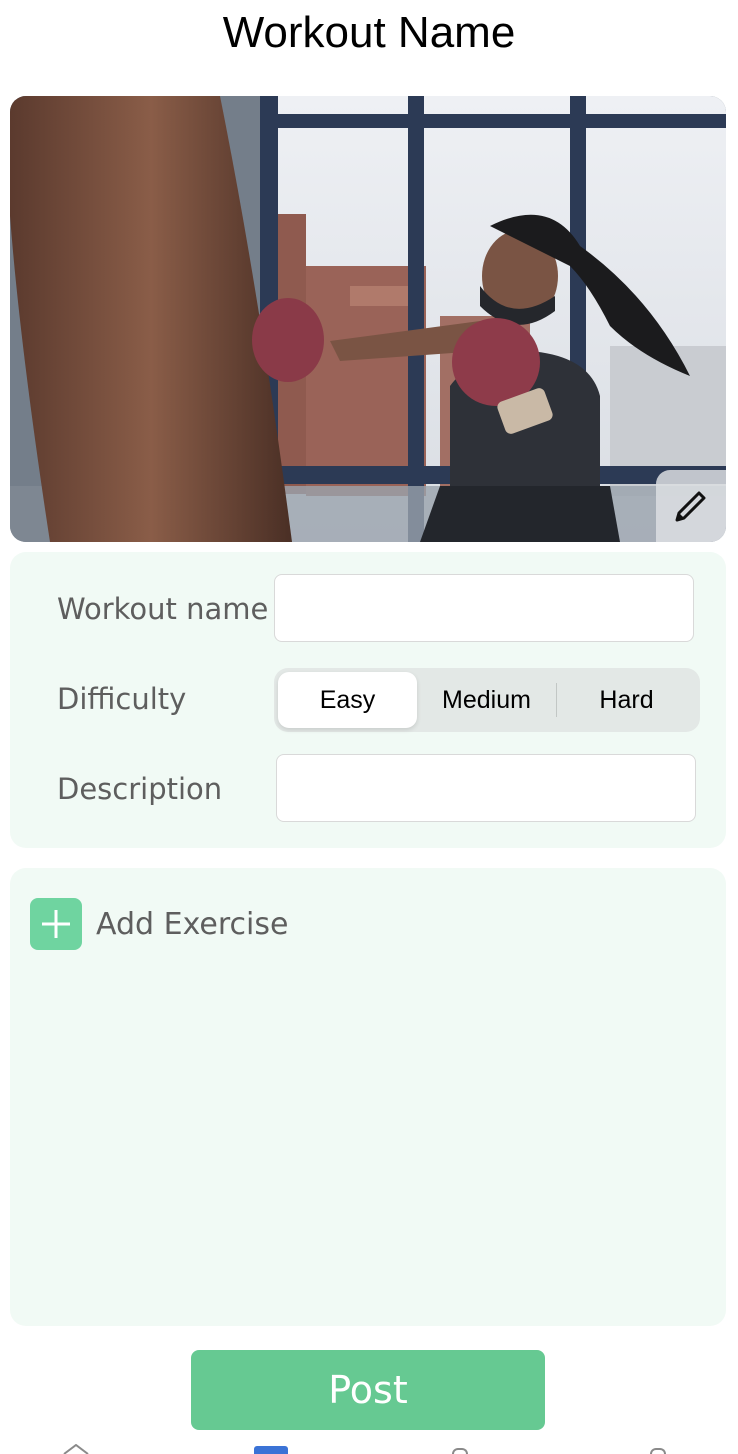  I want to click on add-exercise-icon-box, so click(56, 924).